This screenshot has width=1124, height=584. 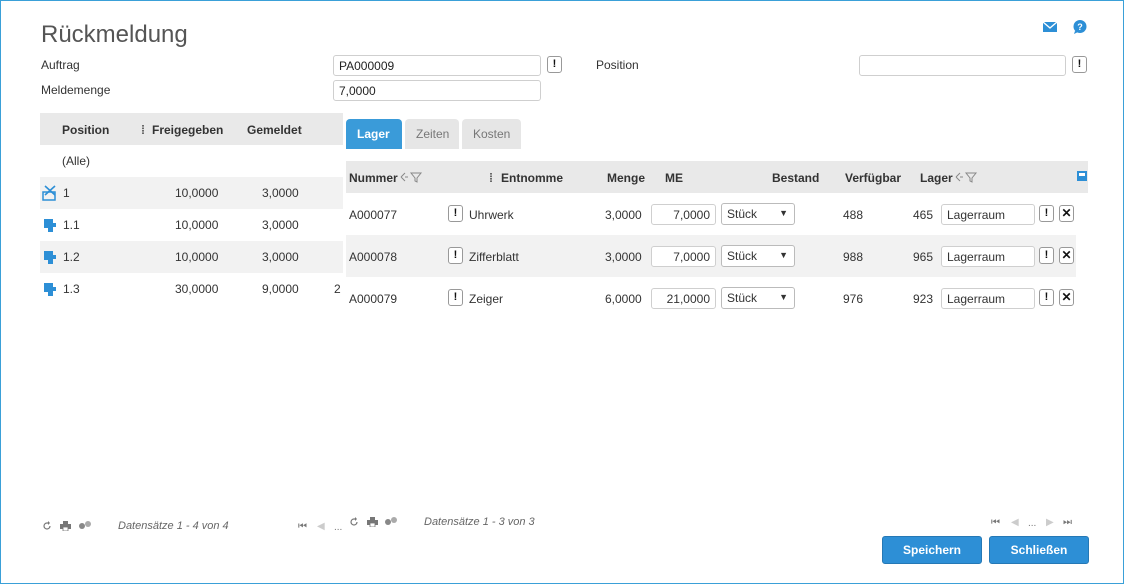 I want to click on verfuegbar-cell: 923, so click(x=923, y=299).